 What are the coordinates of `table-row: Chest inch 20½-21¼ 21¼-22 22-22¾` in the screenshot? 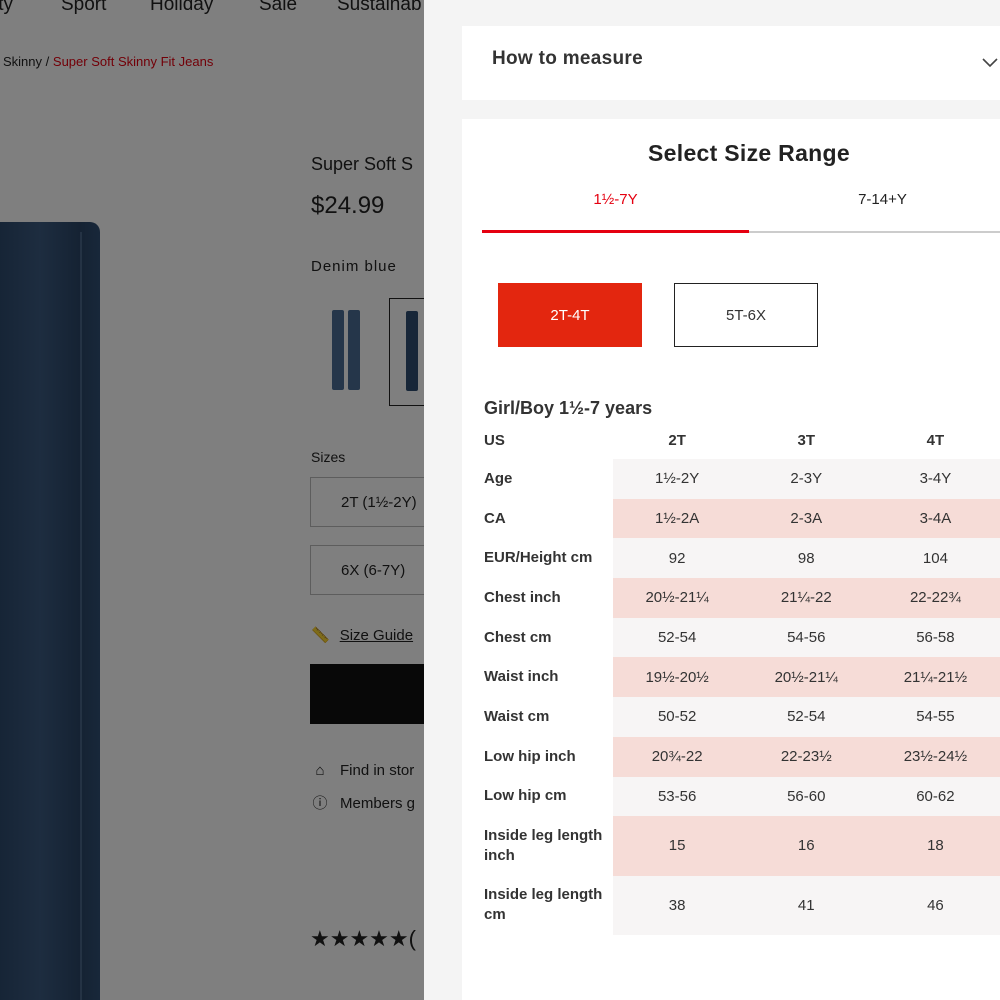 It's located at (741, 598).